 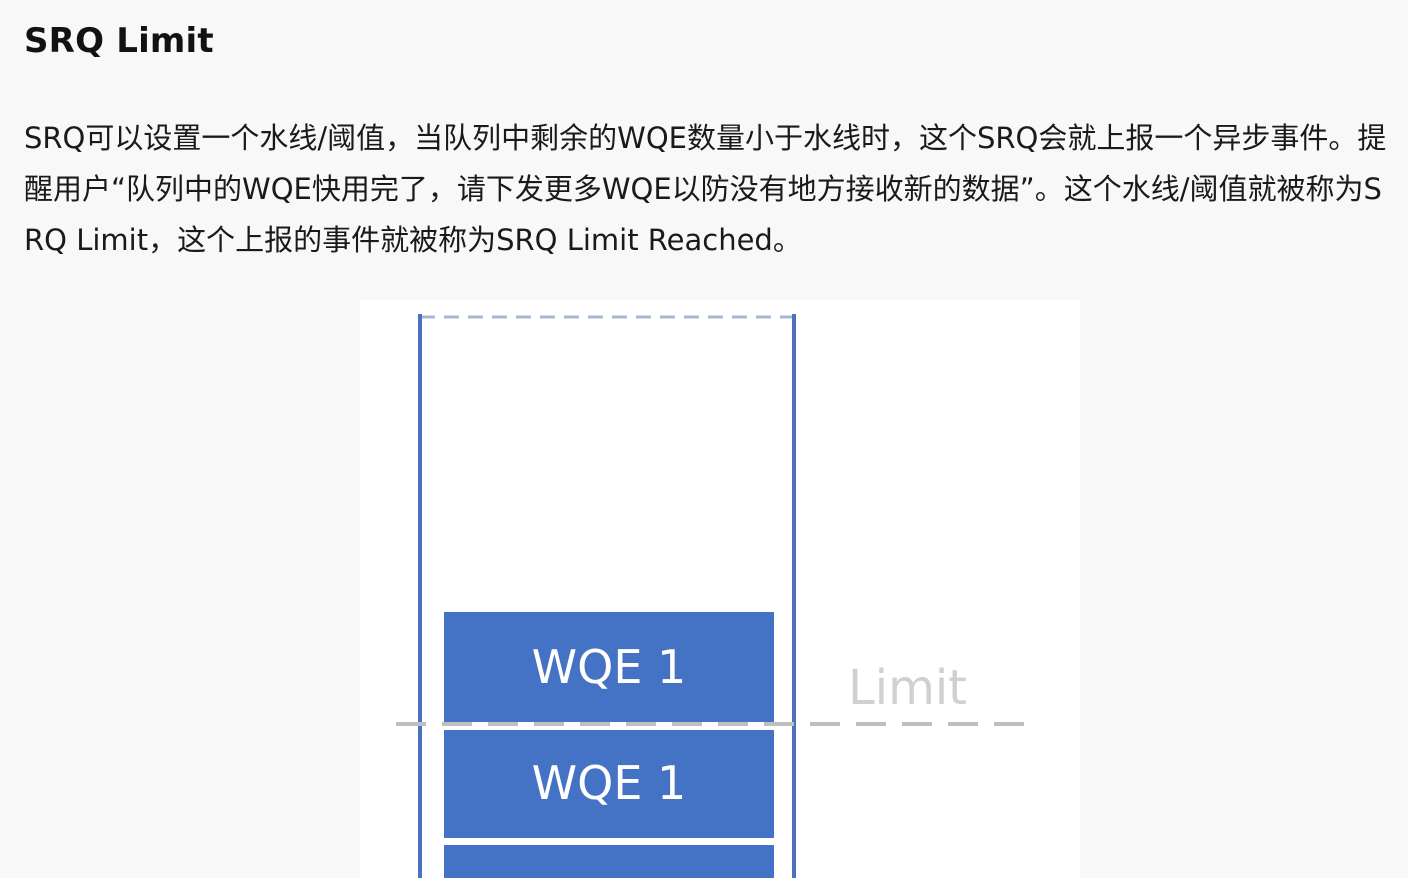 I want to click on wqe-entry-3-block, so click(x=609, y=861).